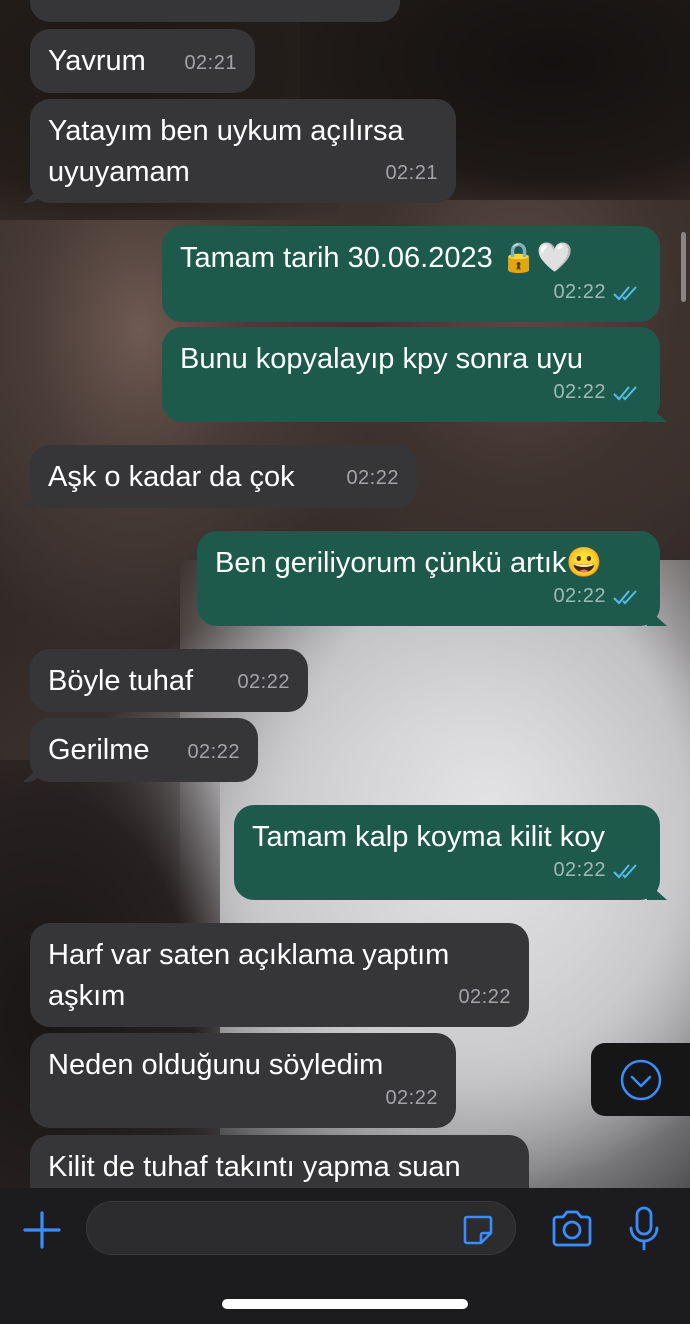 The image size is (690, 1324). Describe the element at coordinates (171, 477) in the screenshot. I see `message-text: Aşk o kadar da çok` at that location.